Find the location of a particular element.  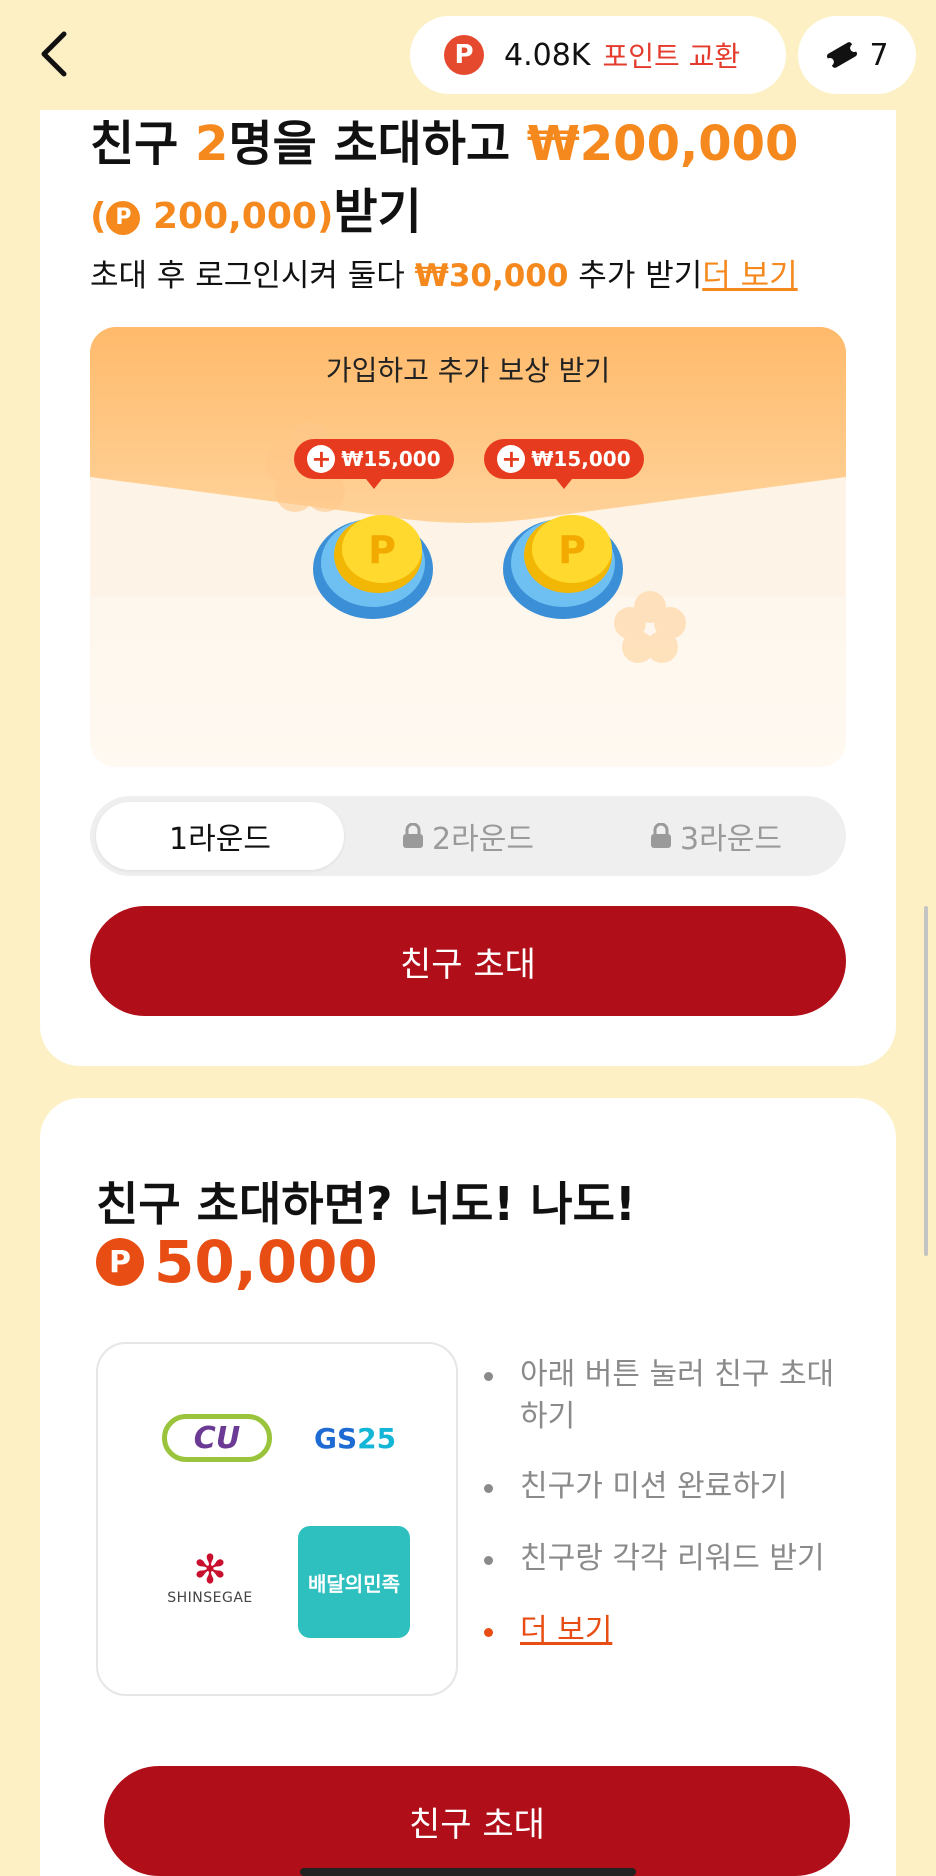

tickets-button: 7 is located at coordinates (857, 55).